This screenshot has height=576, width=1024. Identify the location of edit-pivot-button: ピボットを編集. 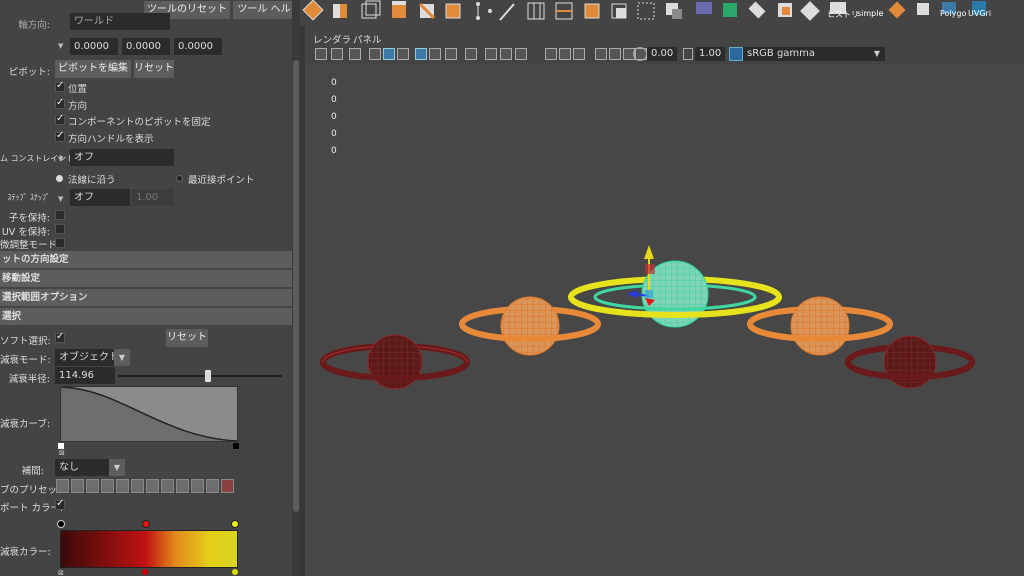
(93, 69).